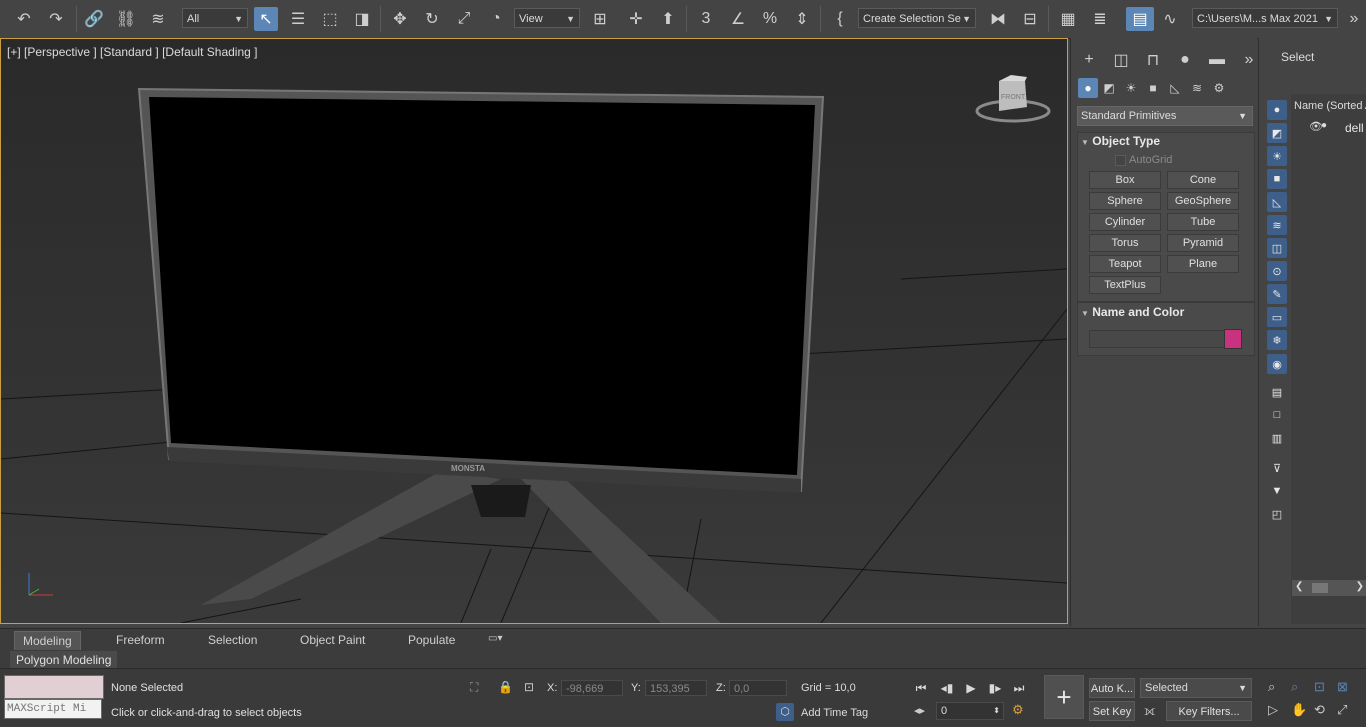 This screenshot has height=727, width=1366. I want to click on key-mode-dropdown: Selected ▼, so click(1196, 688).